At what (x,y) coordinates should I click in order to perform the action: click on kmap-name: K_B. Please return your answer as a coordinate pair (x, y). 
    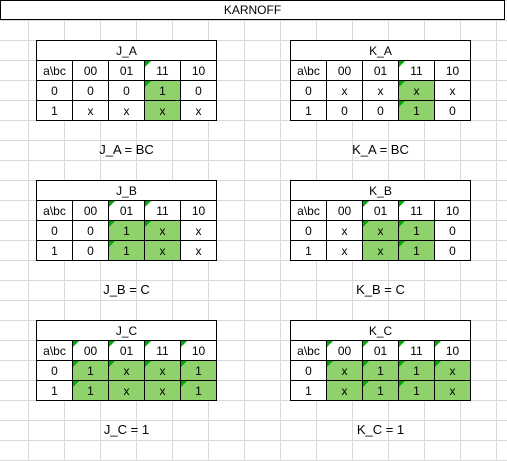
    Looking at the image, I should click on (380, 190).